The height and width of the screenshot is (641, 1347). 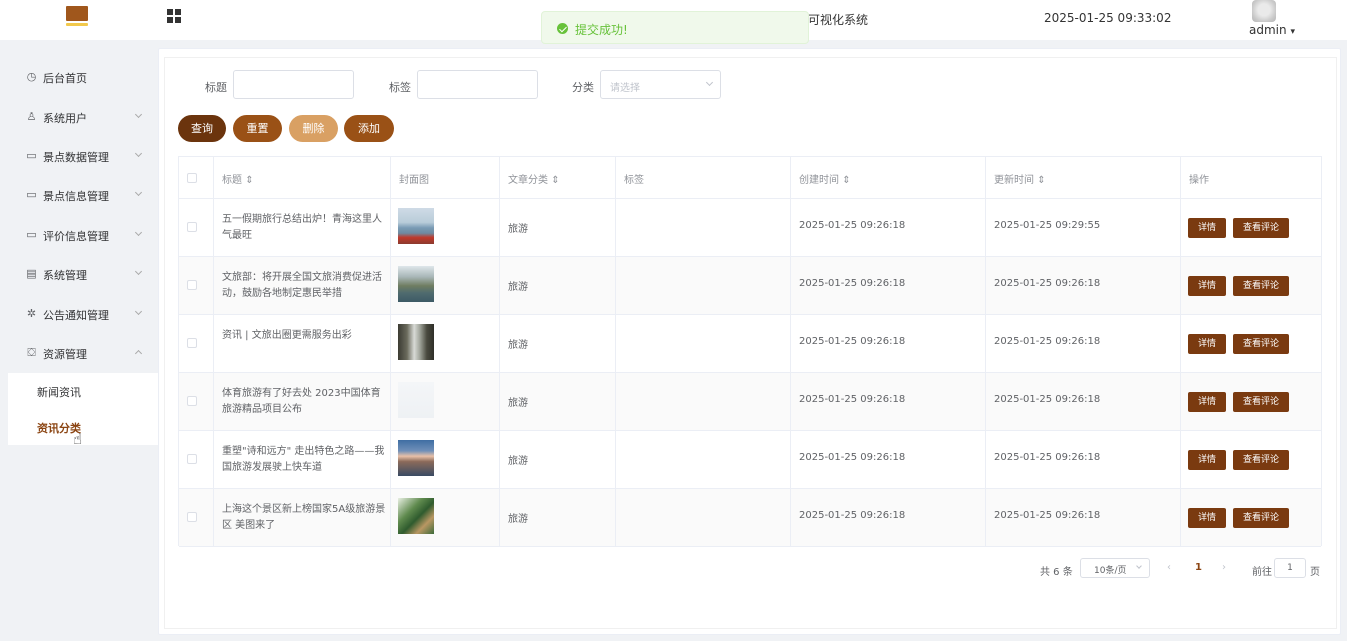 What do you see at coordinates (59, 392) in the screenshot?
I see `submenu-item-label: 新闻资讯` at bounding box center [59, 392].